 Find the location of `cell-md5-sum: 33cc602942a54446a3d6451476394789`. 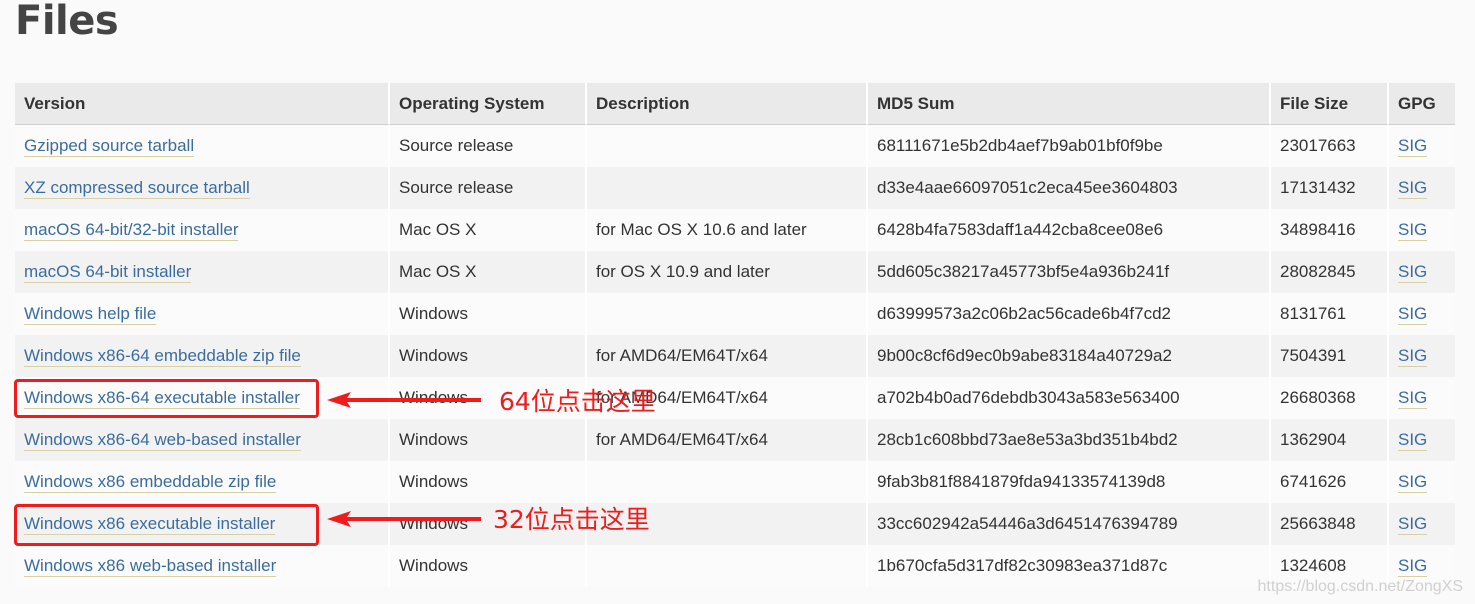

cell-md5-sum: 33cc602942a54446a3d6451476394789 is located at coordinates (1069, 524).